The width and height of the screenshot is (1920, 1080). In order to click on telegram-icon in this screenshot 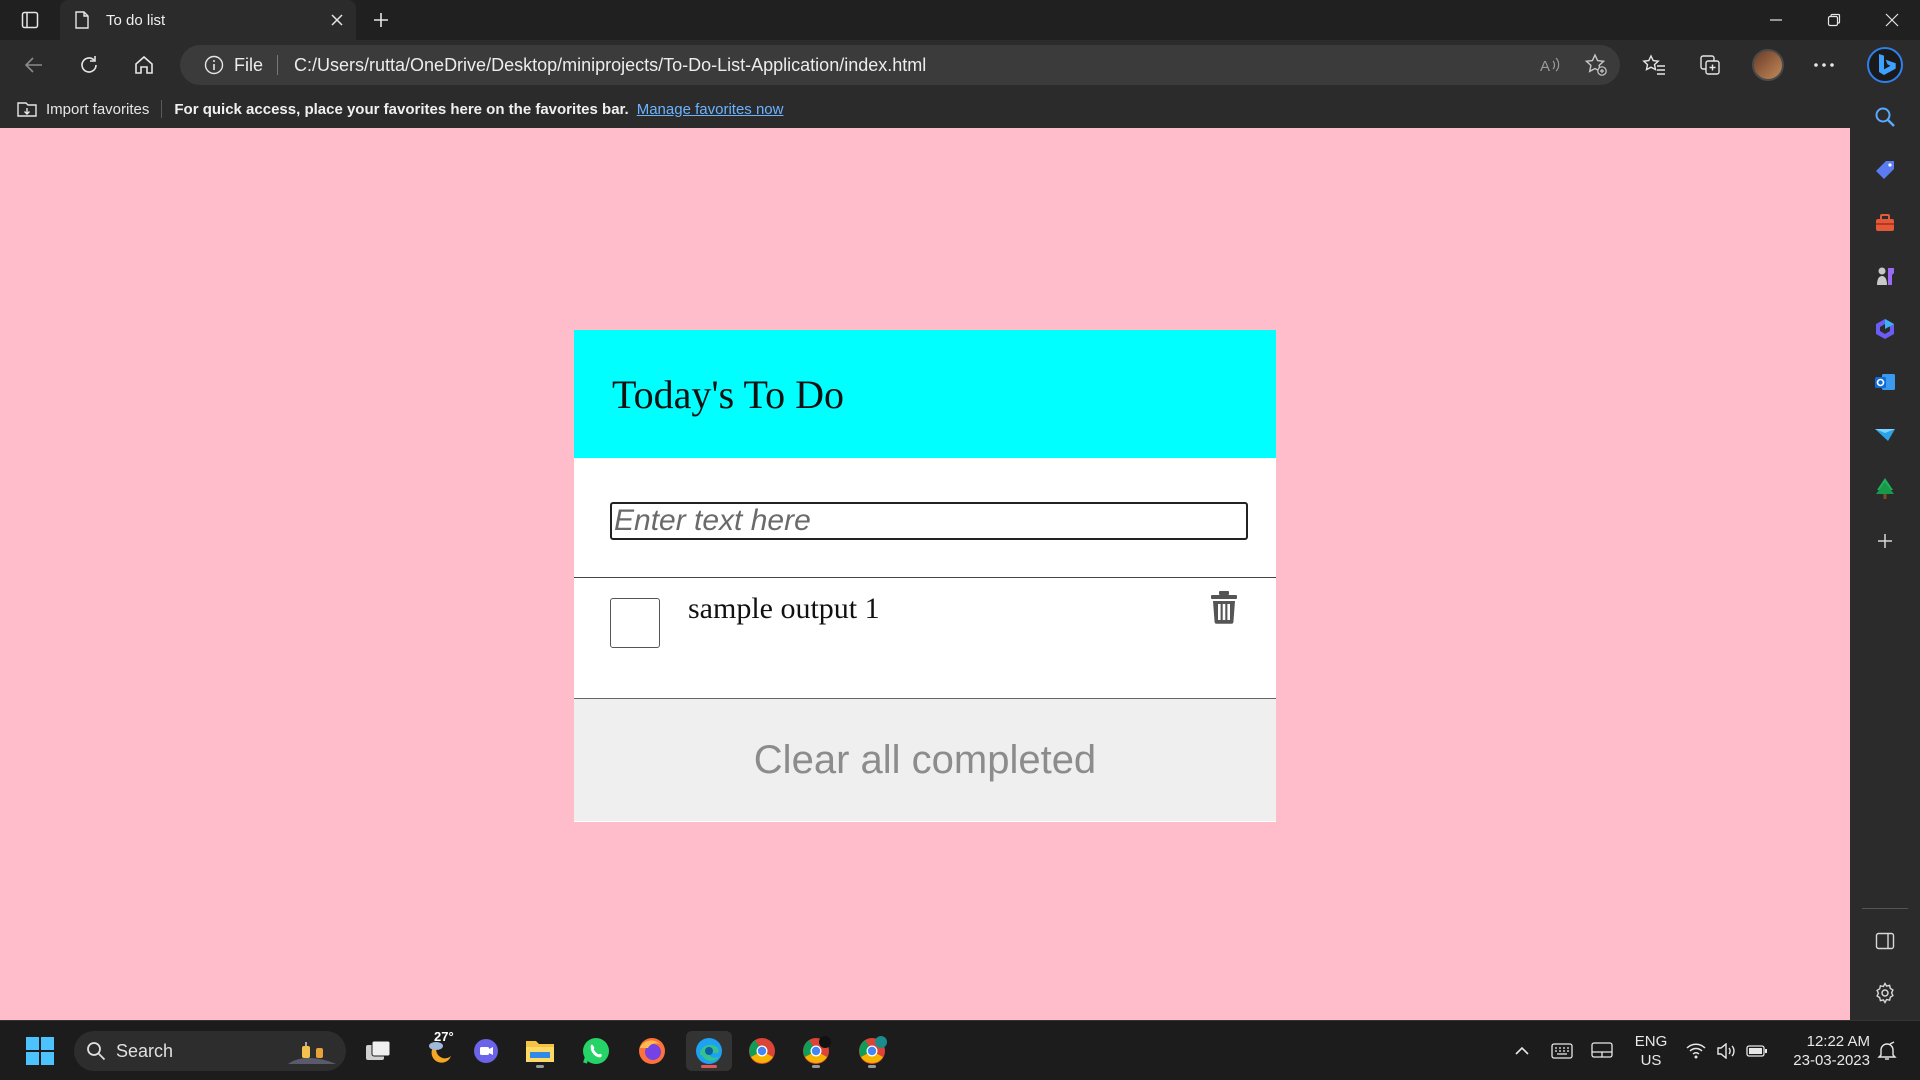, I will do `click(1885, 435)`.